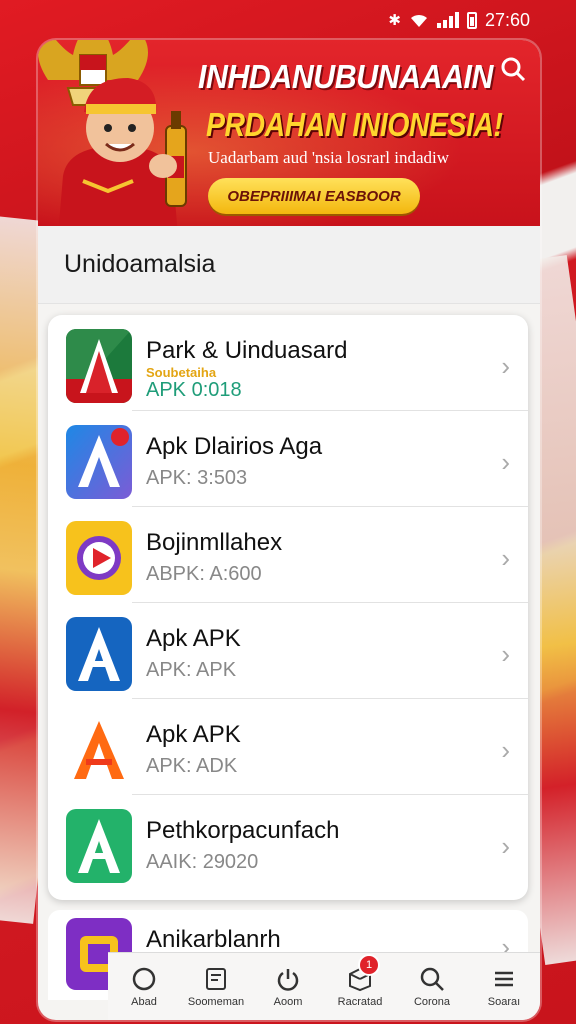 This screenshot has height=1024, width=576. Describe the element at coordinates (144, 1001) in the screenshot. I see `nav-label: Abad` at that location.